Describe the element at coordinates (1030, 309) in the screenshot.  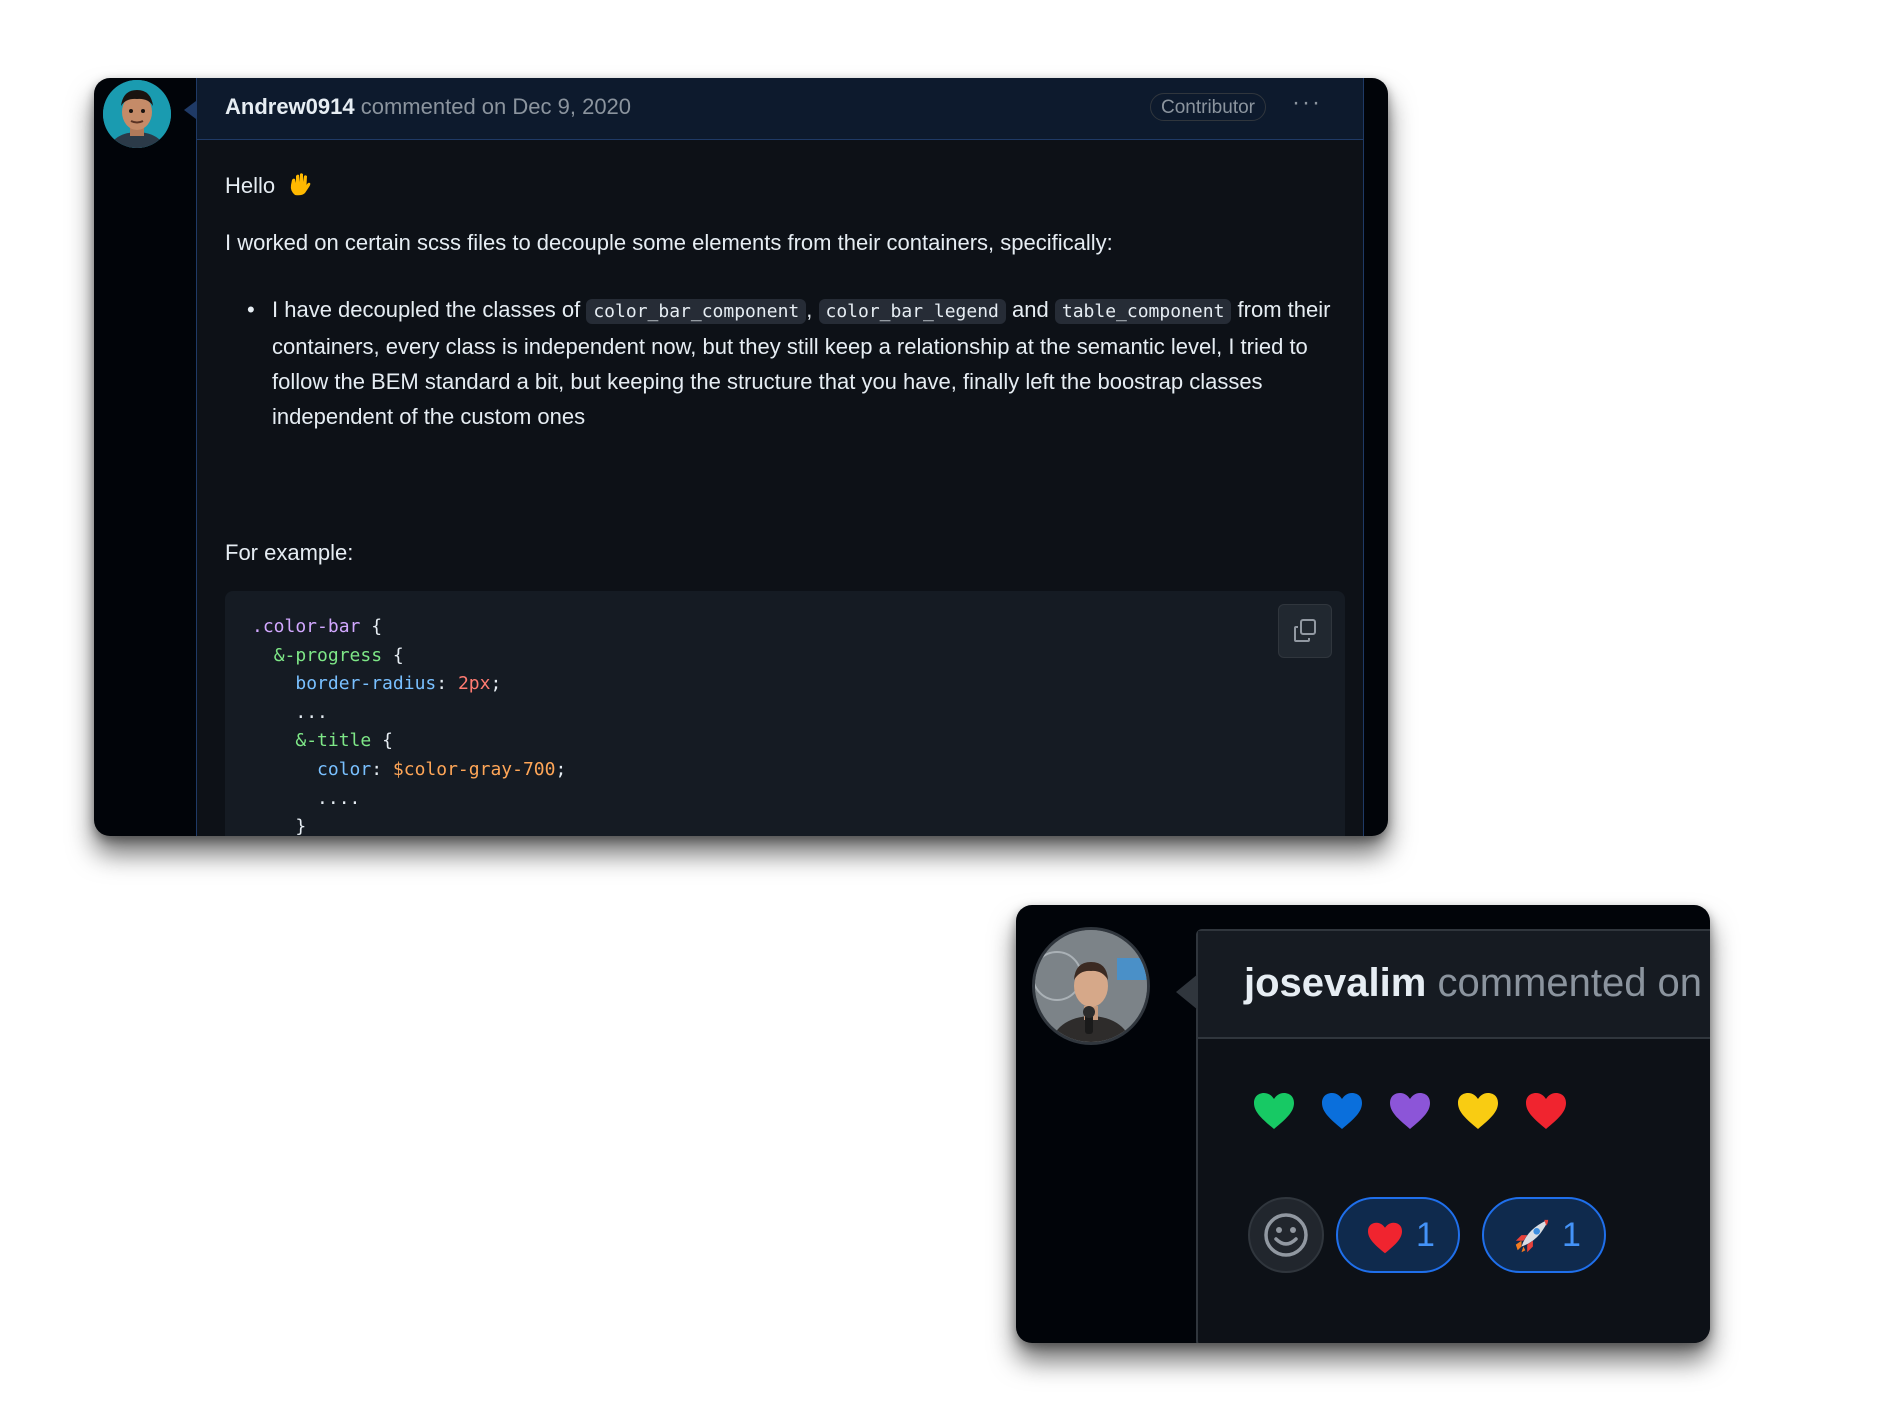
I see `bullet-and: and` at that location.